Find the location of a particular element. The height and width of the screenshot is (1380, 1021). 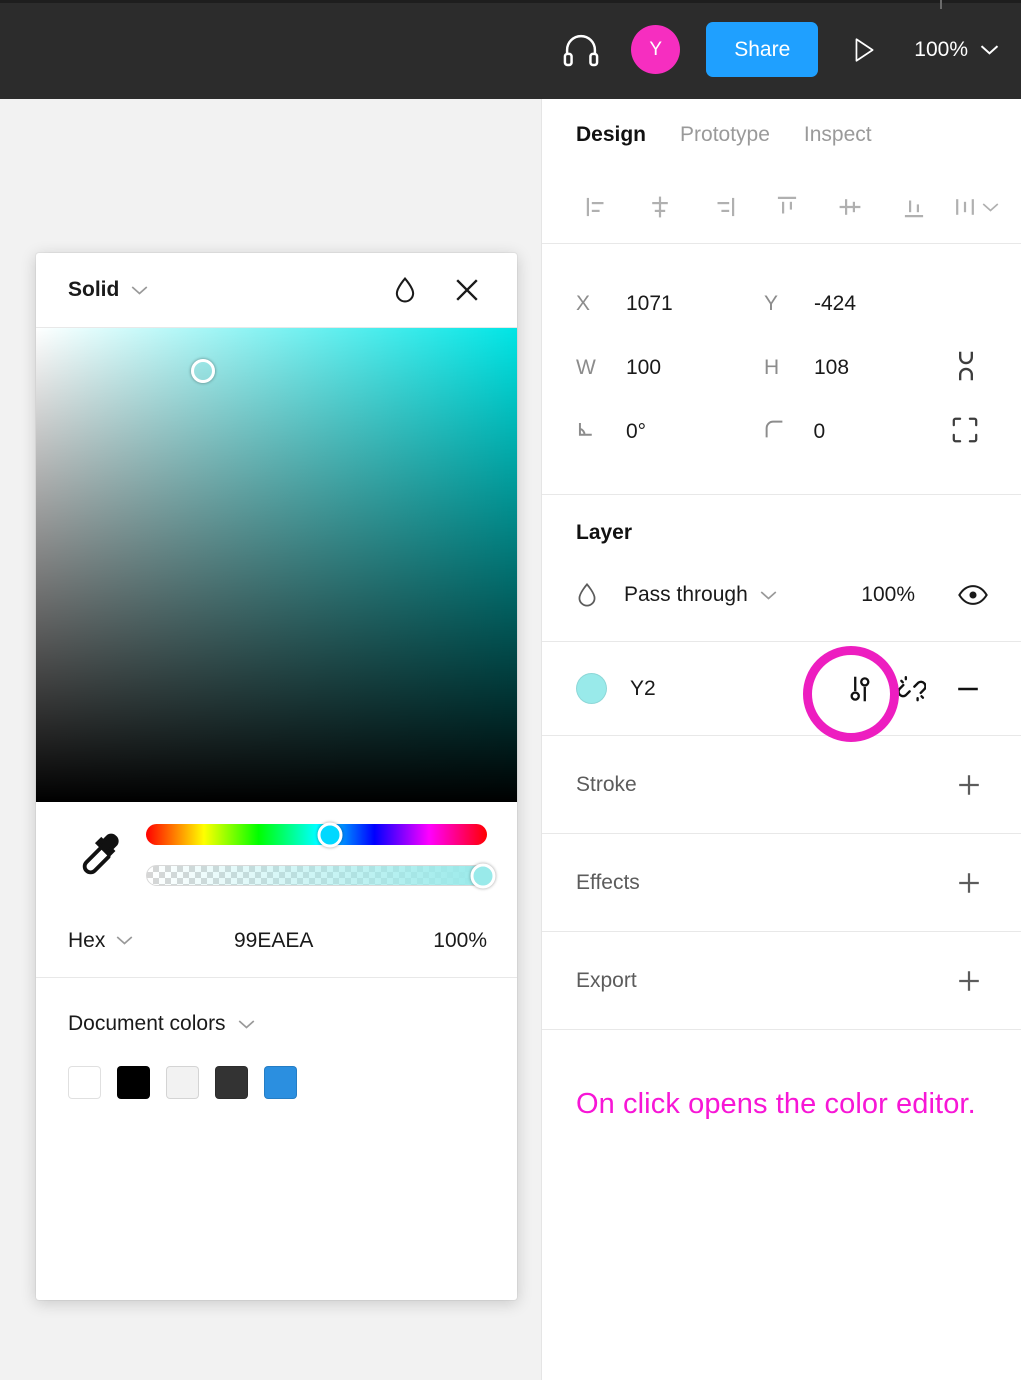

hue-slider is located at coordinates (316, 834).